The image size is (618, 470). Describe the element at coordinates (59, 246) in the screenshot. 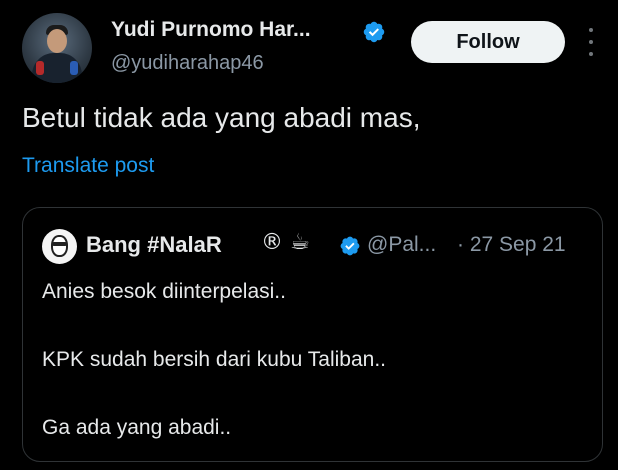

I see `quoted-author-avatar` at that location.